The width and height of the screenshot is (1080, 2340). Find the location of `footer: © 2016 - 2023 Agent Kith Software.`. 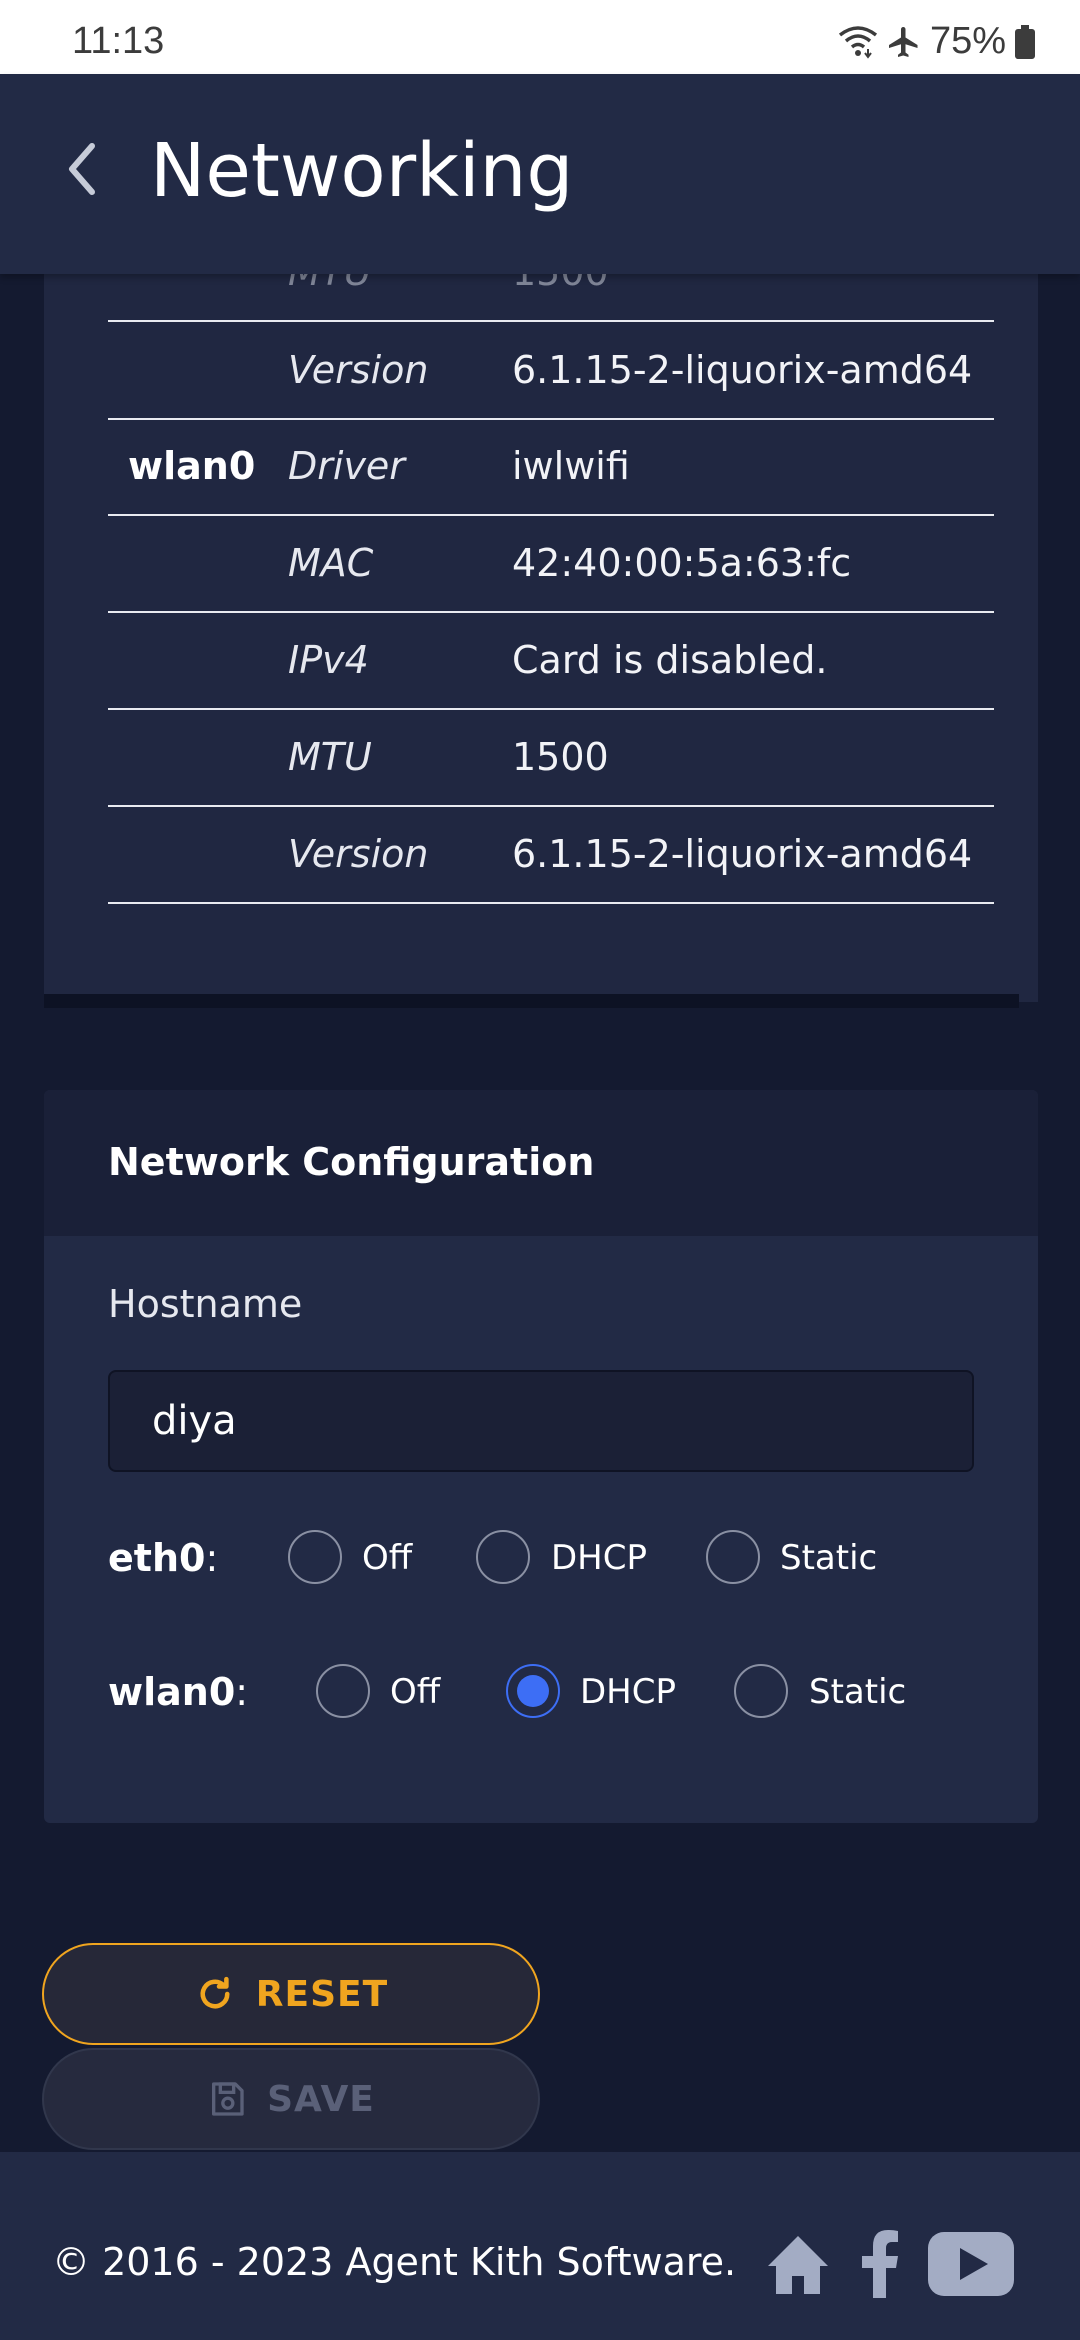

footer: © 2016 - 2023 Agent Kith Software. is located at coordinates (540, 2246).